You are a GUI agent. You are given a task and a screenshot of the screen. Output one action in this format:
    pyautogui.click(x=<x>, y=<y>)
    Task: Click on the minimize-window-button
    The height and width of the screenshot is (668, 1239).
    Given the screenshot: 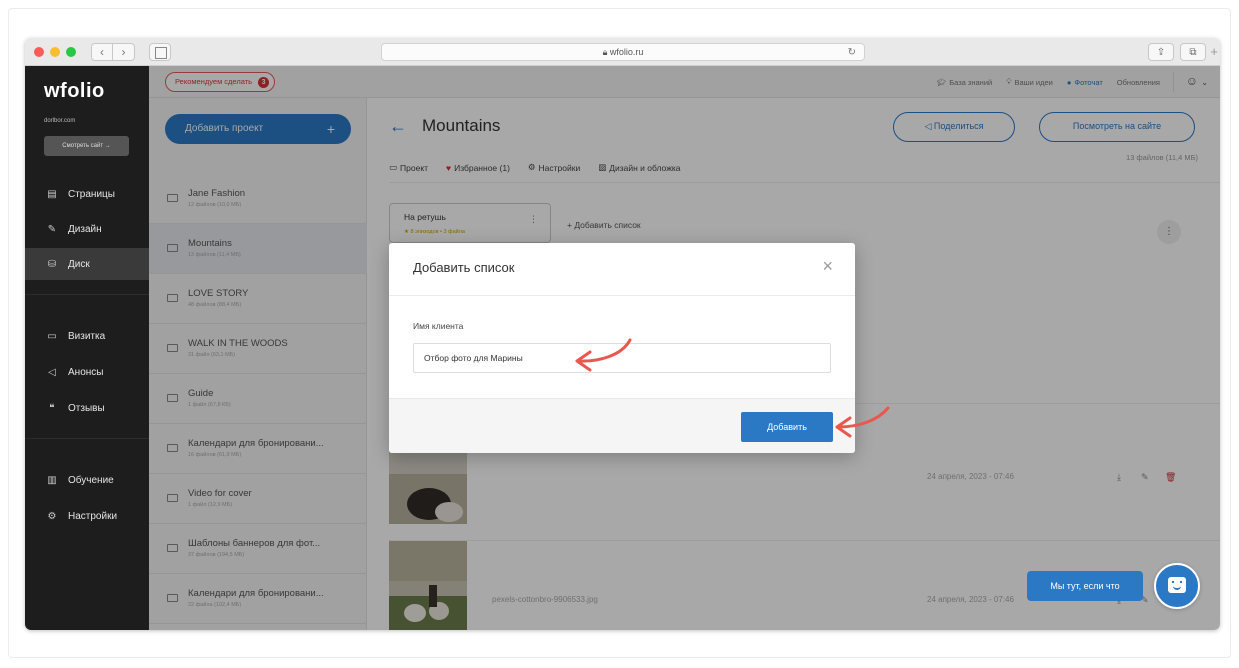 What is the action you would take?
    pyautogui.click(x=55, y=52)
    